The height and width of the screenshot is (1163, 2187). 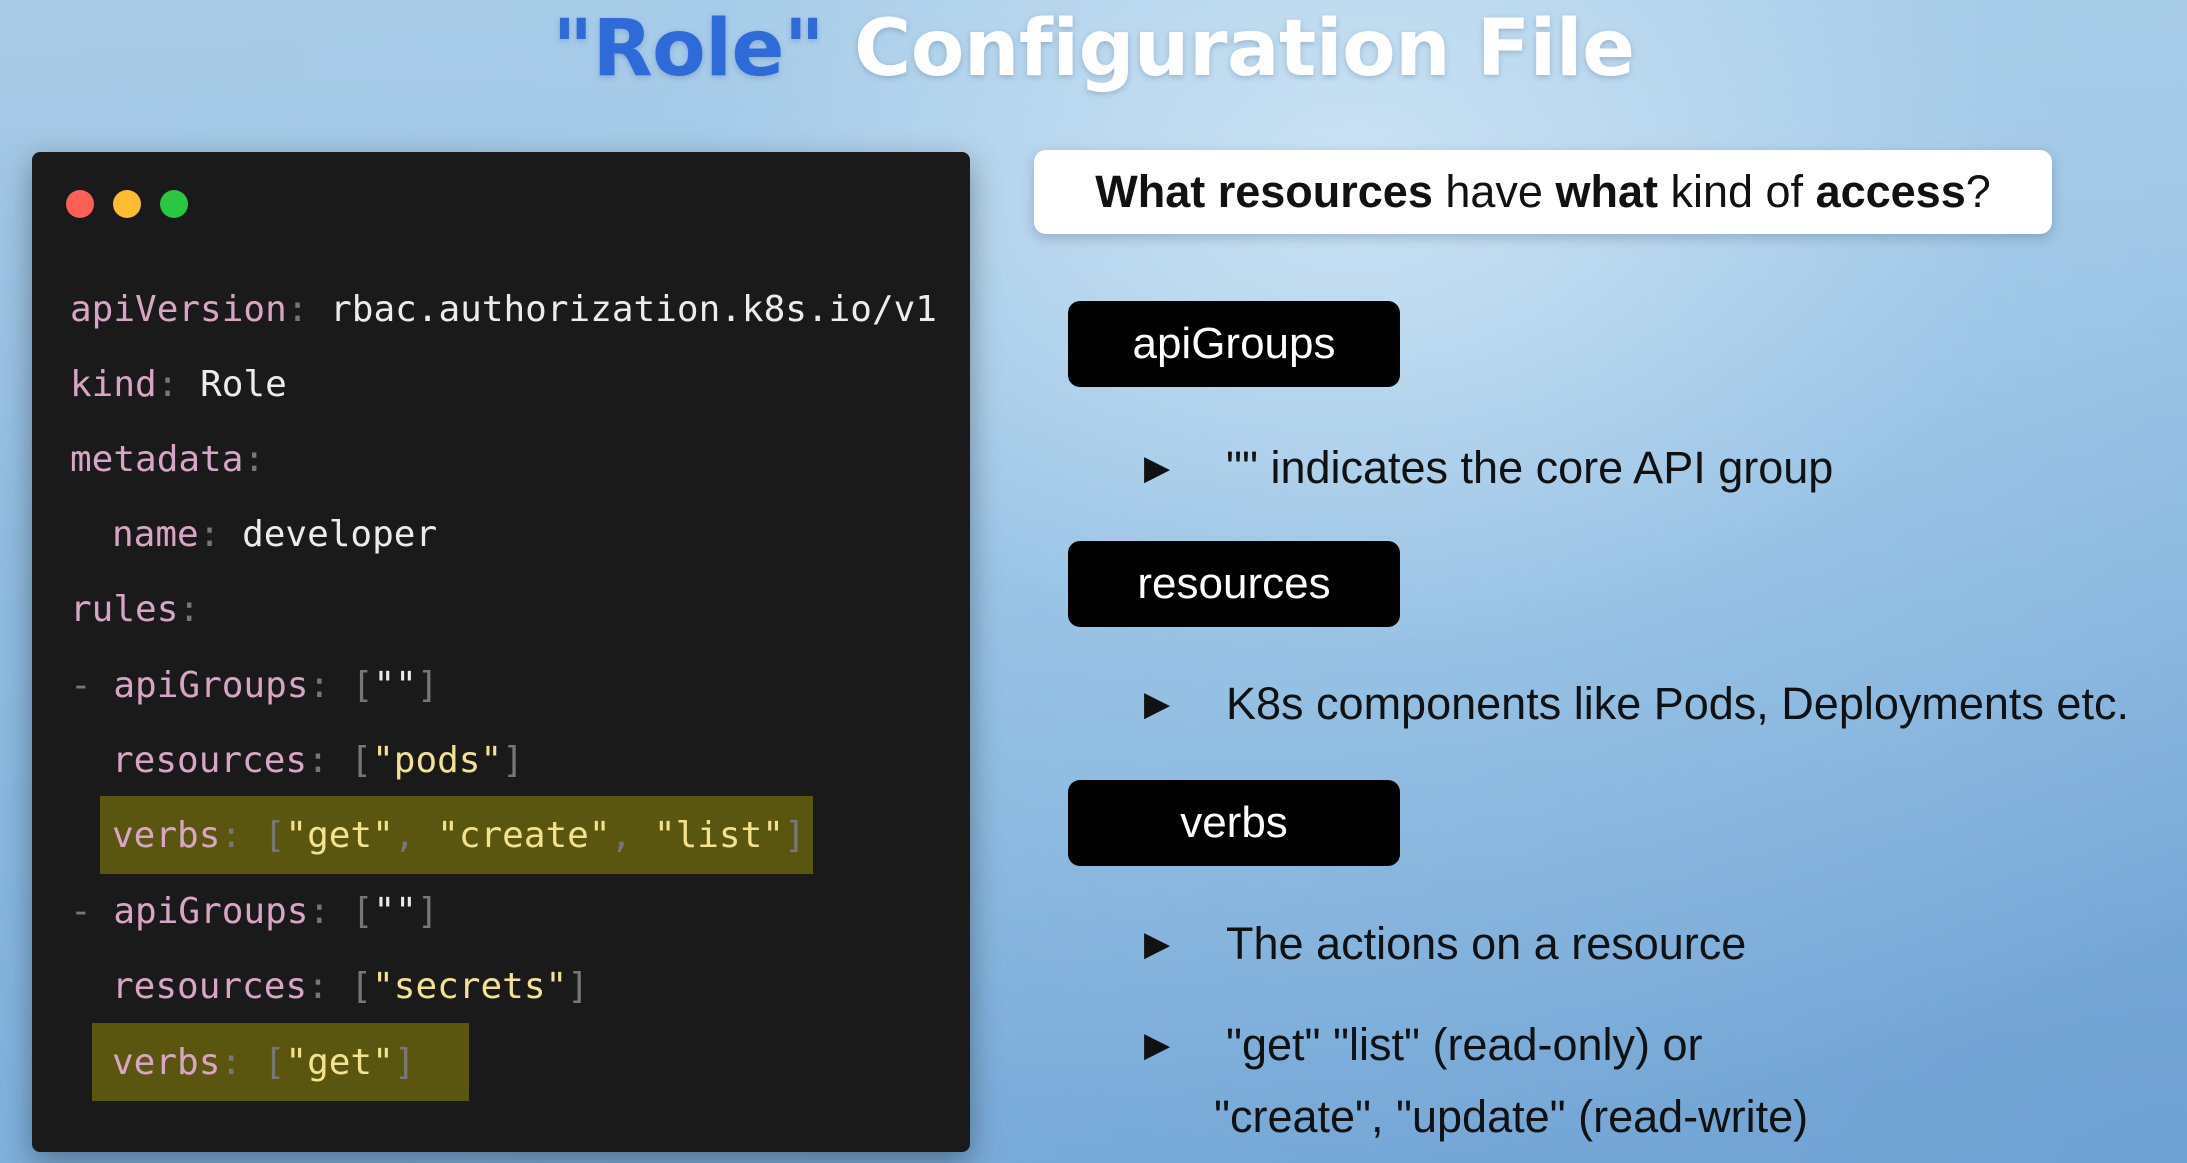 I want to click on code-line-apigroups-2: - apiGroups: [""], so click(x=254, y=911).